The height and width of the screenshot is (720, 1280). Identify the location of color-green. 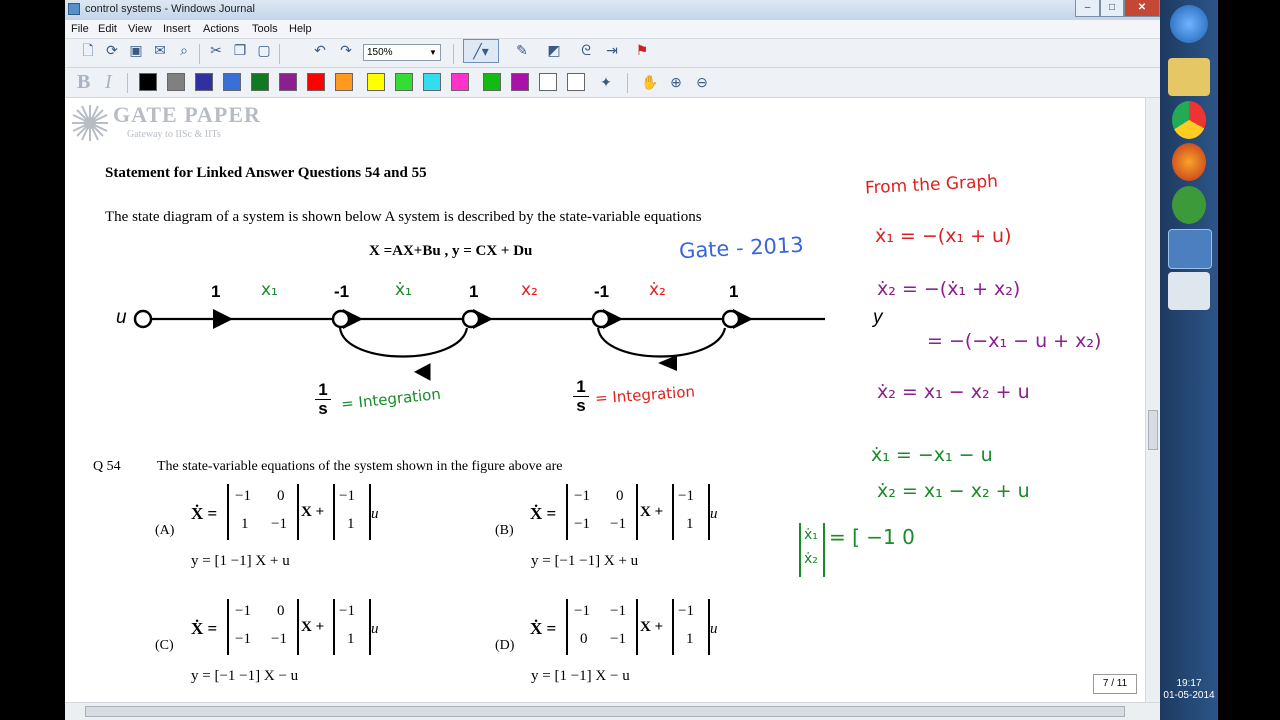
(492, 82).